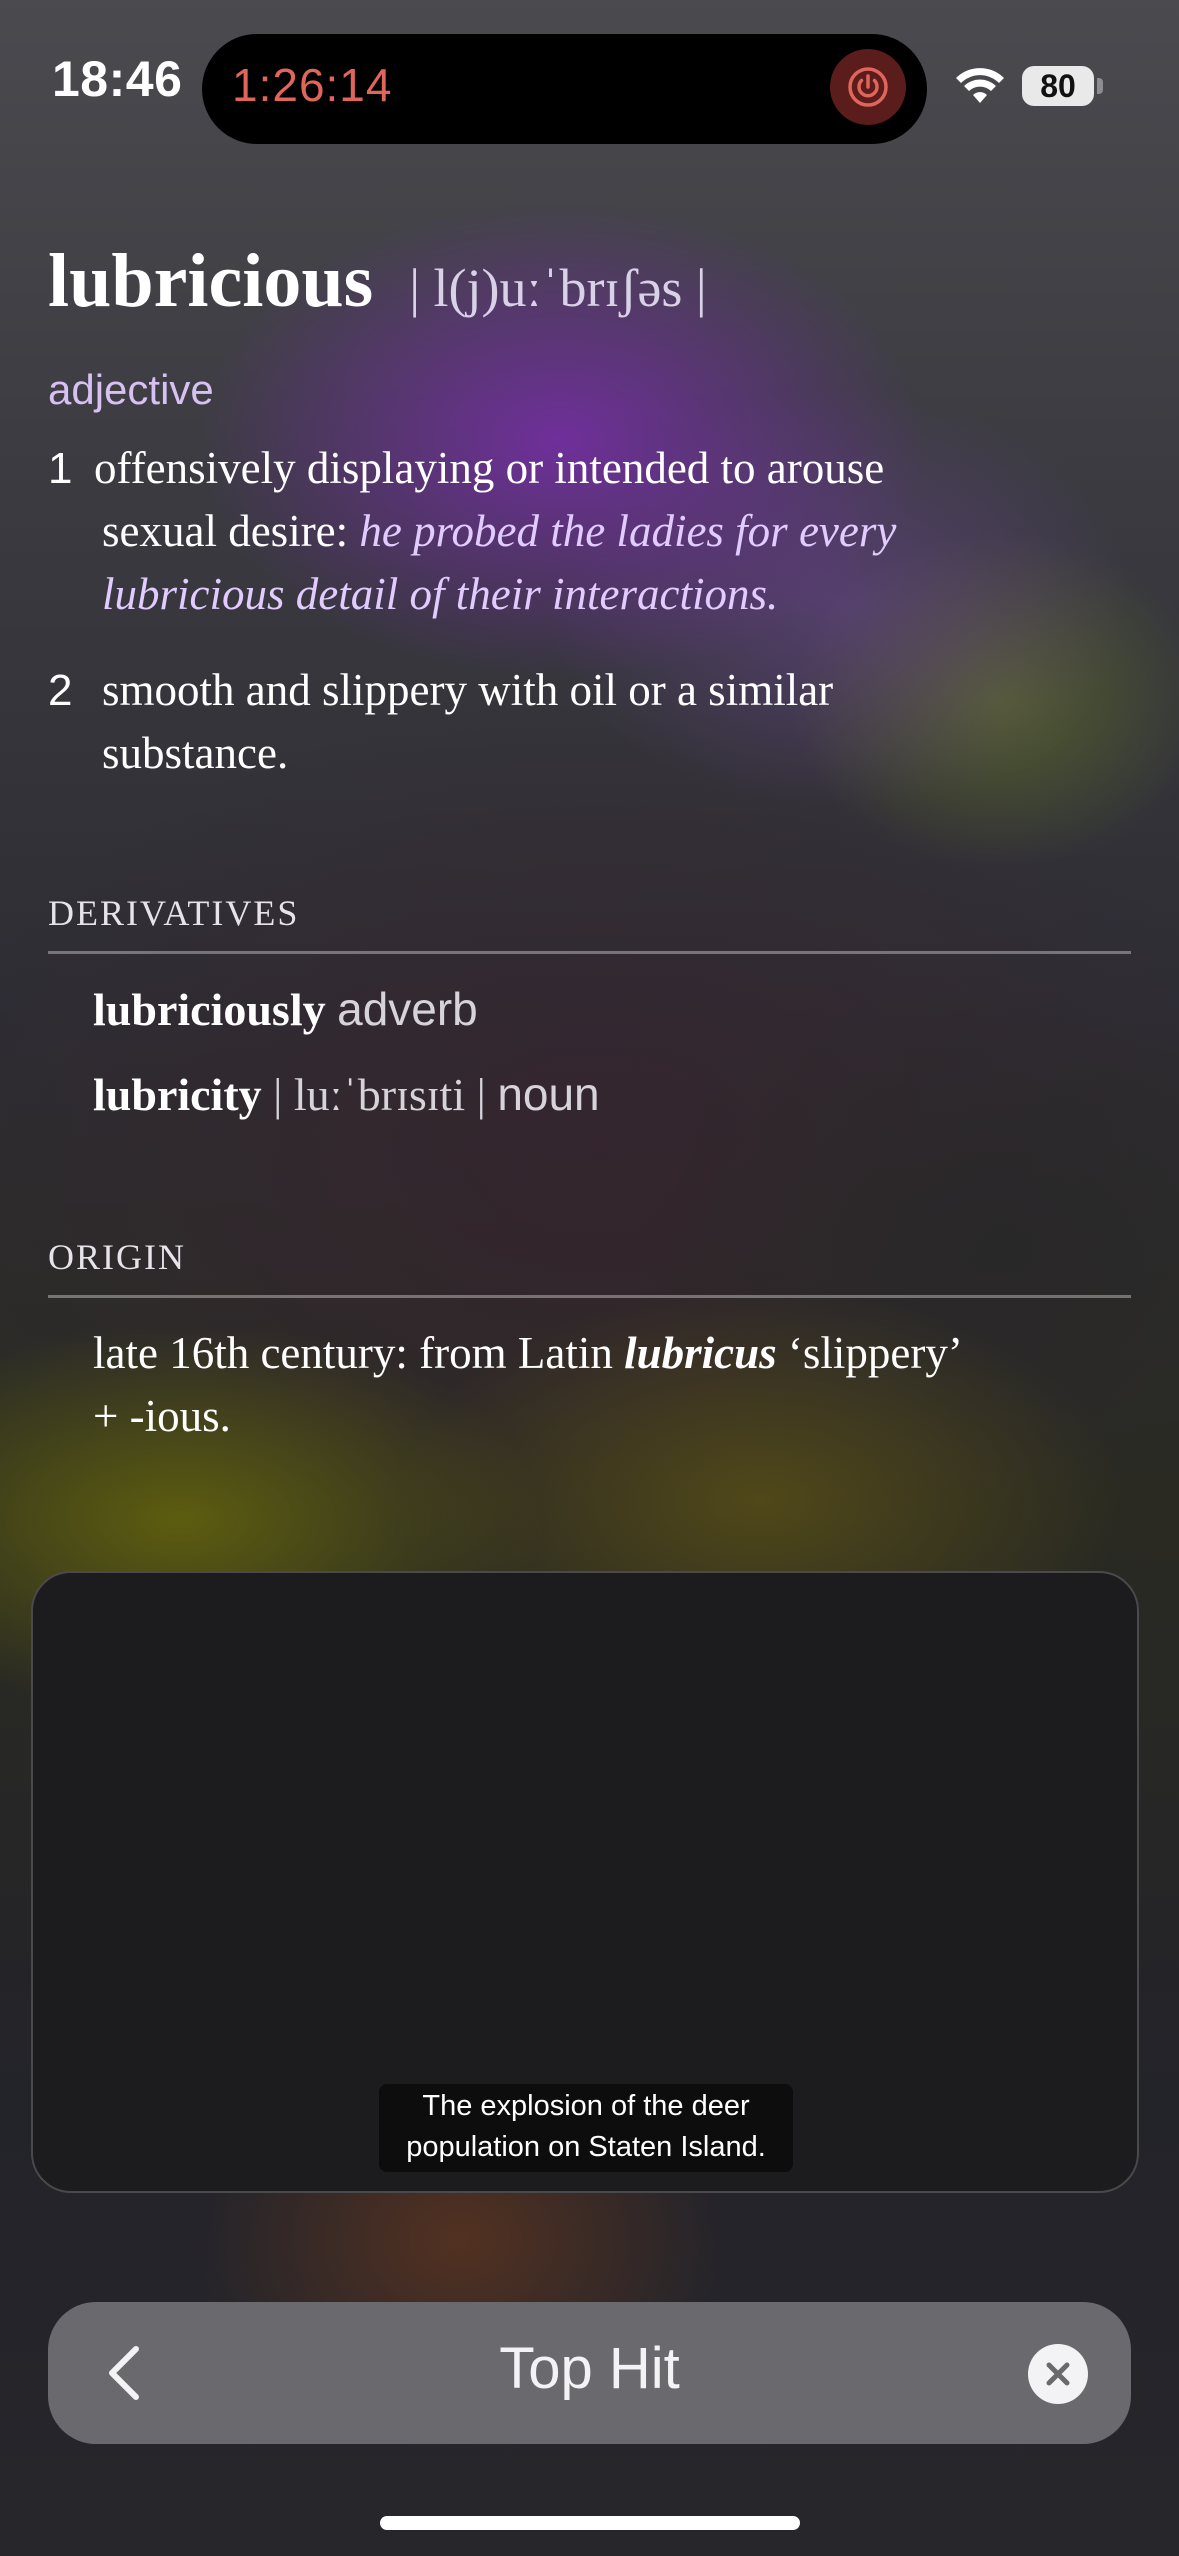 Image resolution: width=1179 pixels, height=2556 pixels. I want to click on headword: lubricious, so click(211, 281).